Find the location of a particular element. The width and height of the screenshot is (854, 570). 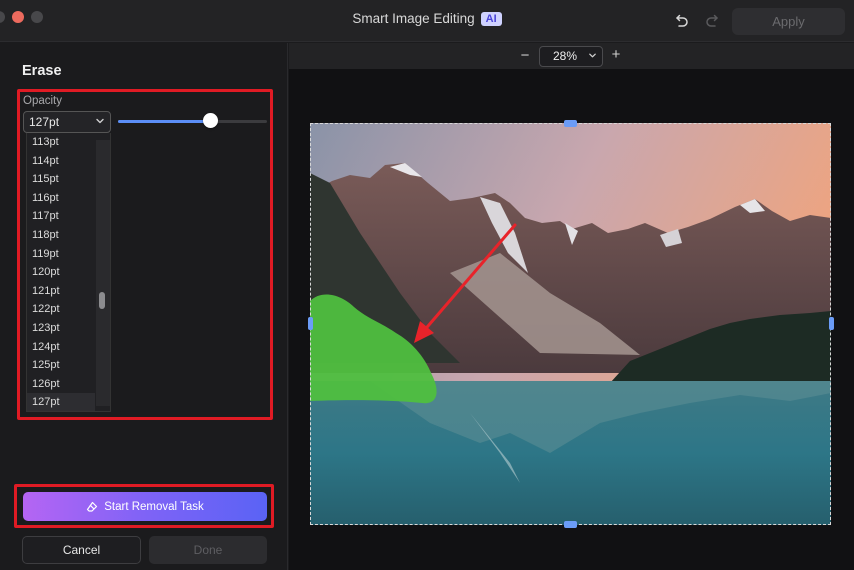

window-title-text: Smart Image Editing is located at coordinates (413, 18).